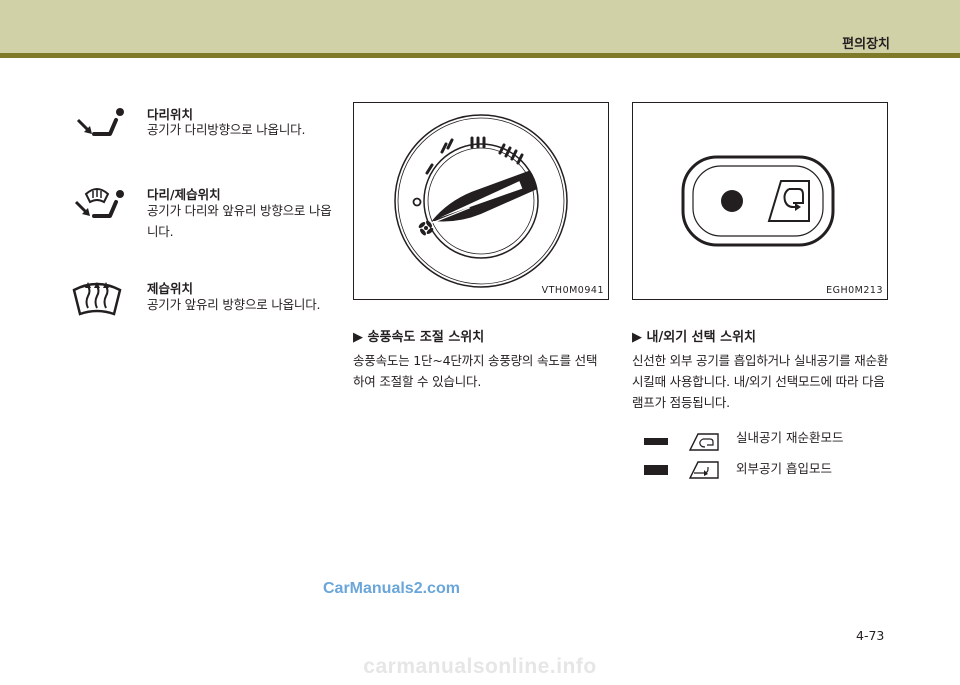 This screenshot has width=960, height=685. Describe the element at coordinates (784, 468) in the screenshot. I see `legend-label-fresh: 외부공기 흡입모드` at that location.